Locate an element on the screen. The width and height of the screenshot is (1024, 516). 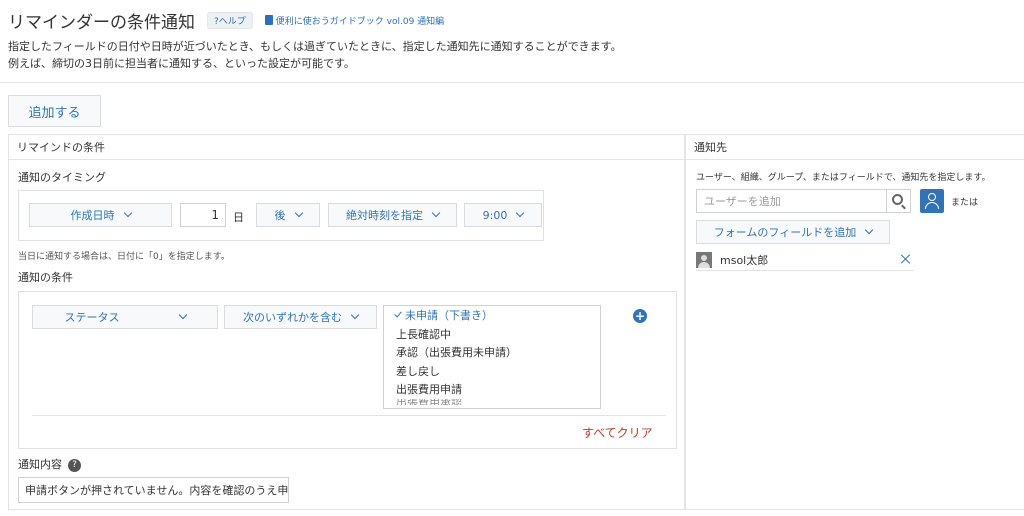
conditions-panel-title: リマインドの条件 is located at coordinates (346, 147).